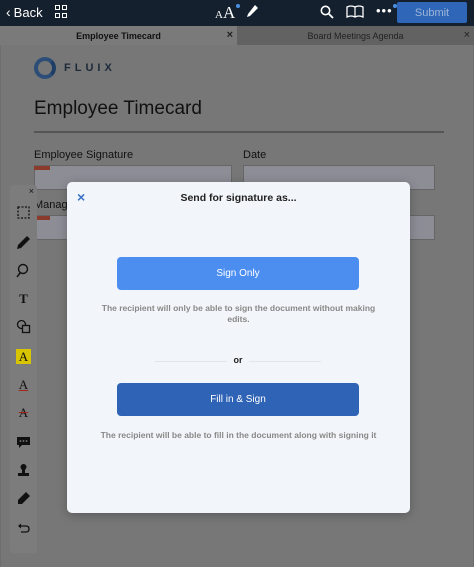  I want to click on or-label: or, so click(238, 360).